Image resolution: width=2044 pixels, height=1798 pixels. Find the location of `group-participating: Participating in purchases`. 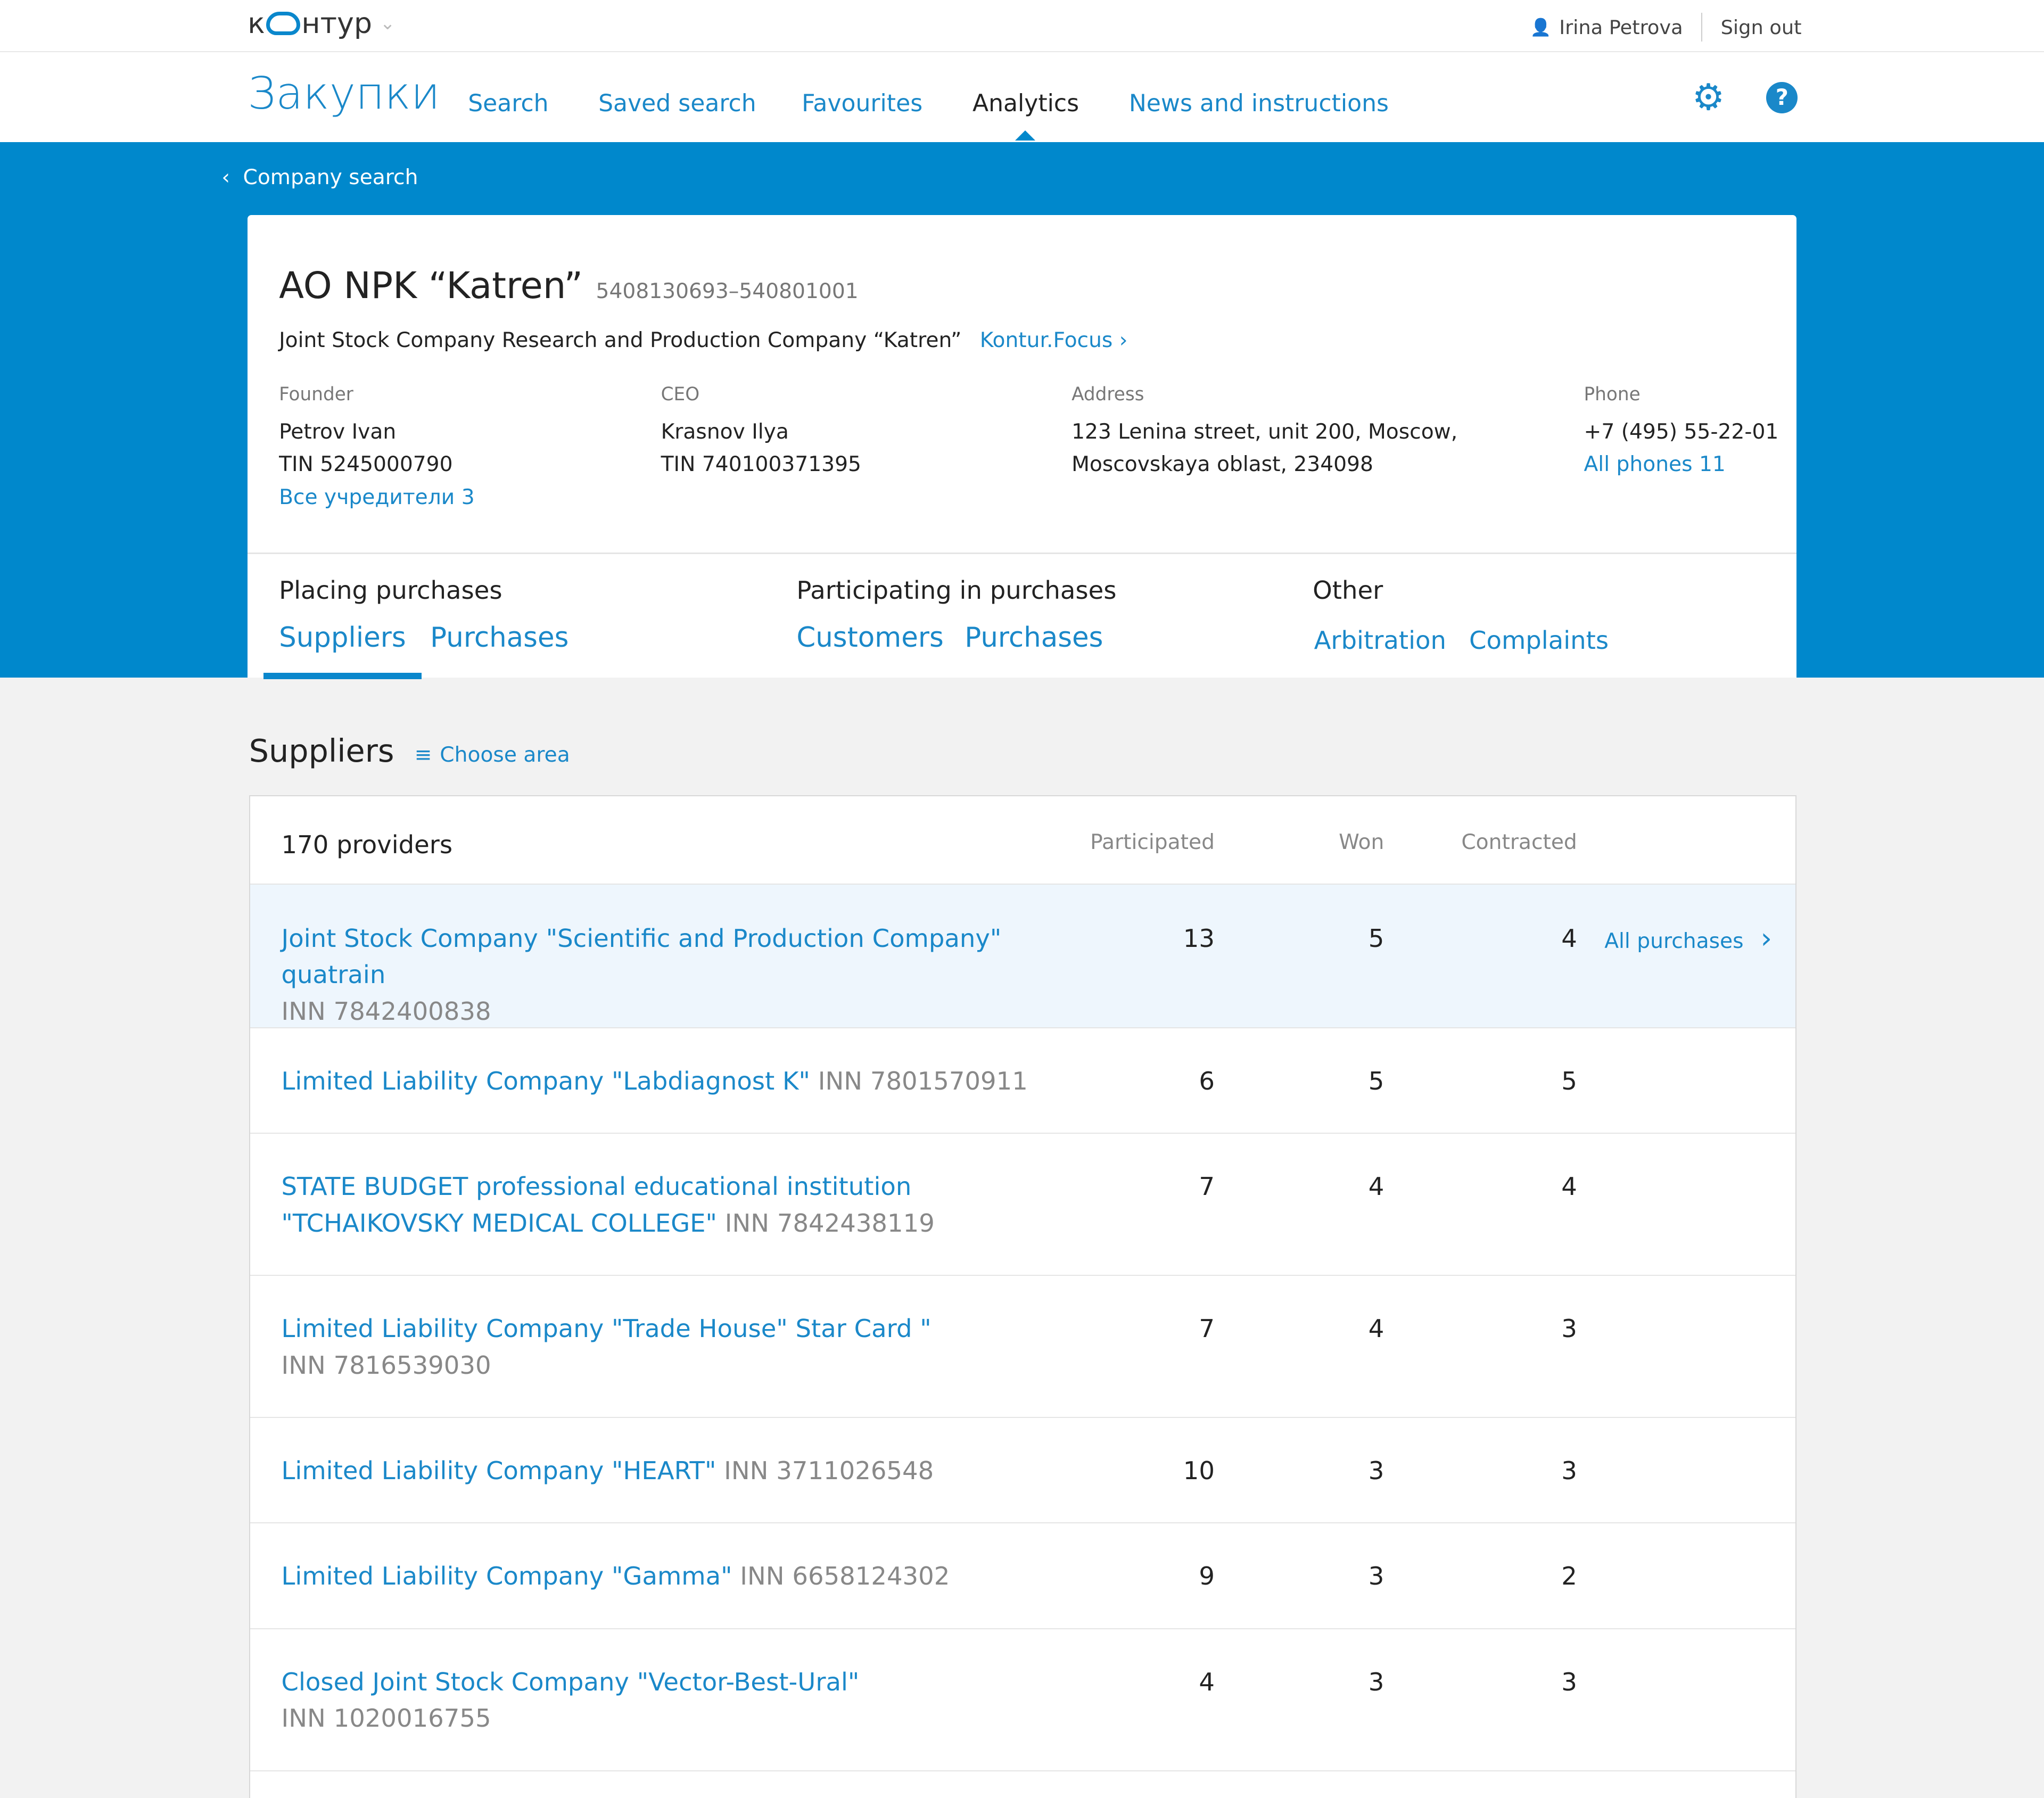

group-participating: Participating in purchases is located at coordinates (956, 590).